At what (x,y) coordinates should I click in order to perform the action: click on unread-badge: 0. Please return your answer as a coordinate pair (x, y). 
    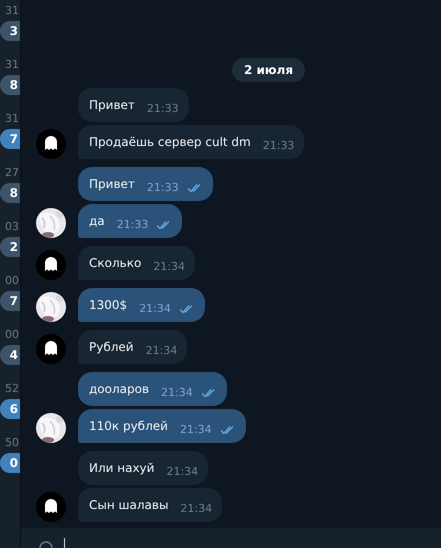
    Looking at the image, I should click on (10, 463).